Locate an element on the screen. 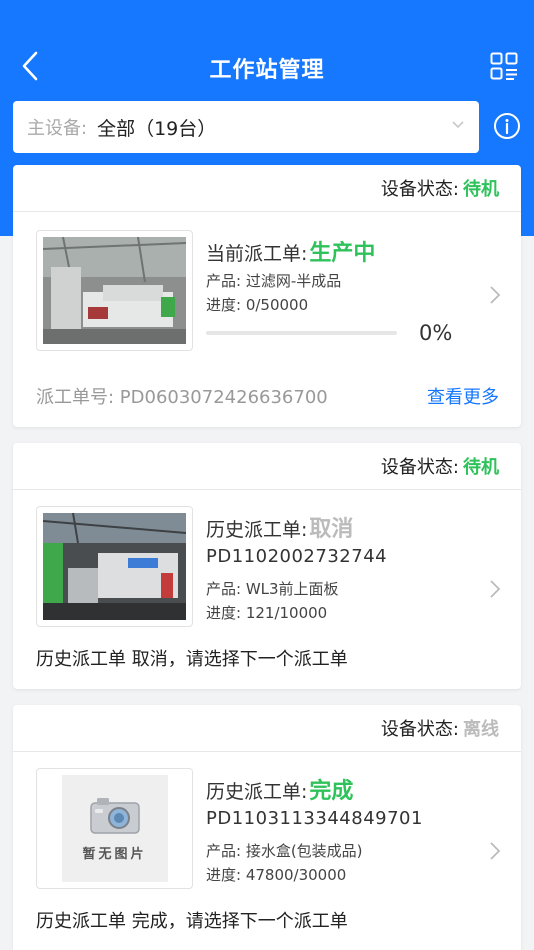 The height and width of the screenshot is (950, 534). order-id: PD1103113344849701 is located at coordinates (314, 818).